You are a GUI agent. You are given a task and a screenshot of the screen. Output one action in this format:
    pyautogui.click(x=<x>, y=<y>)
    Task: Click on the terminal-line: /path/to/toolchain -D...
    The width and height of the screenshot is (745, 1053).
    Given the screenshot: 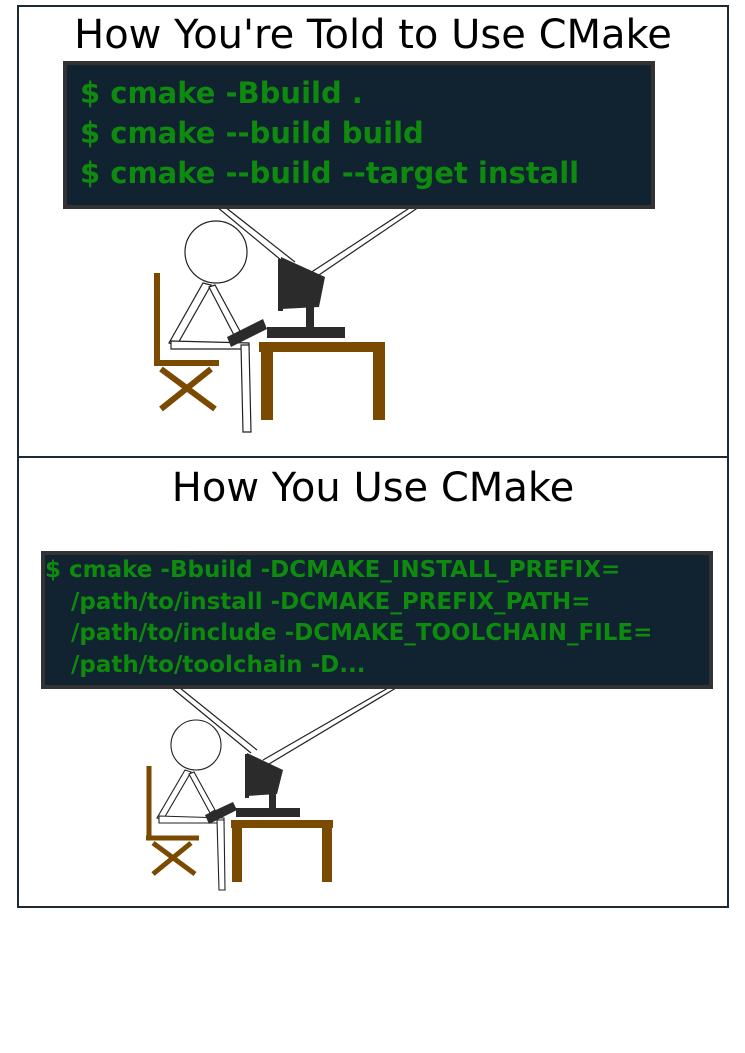 What is the action you would take?
    pyautogui.click(x=218, y=664)
    